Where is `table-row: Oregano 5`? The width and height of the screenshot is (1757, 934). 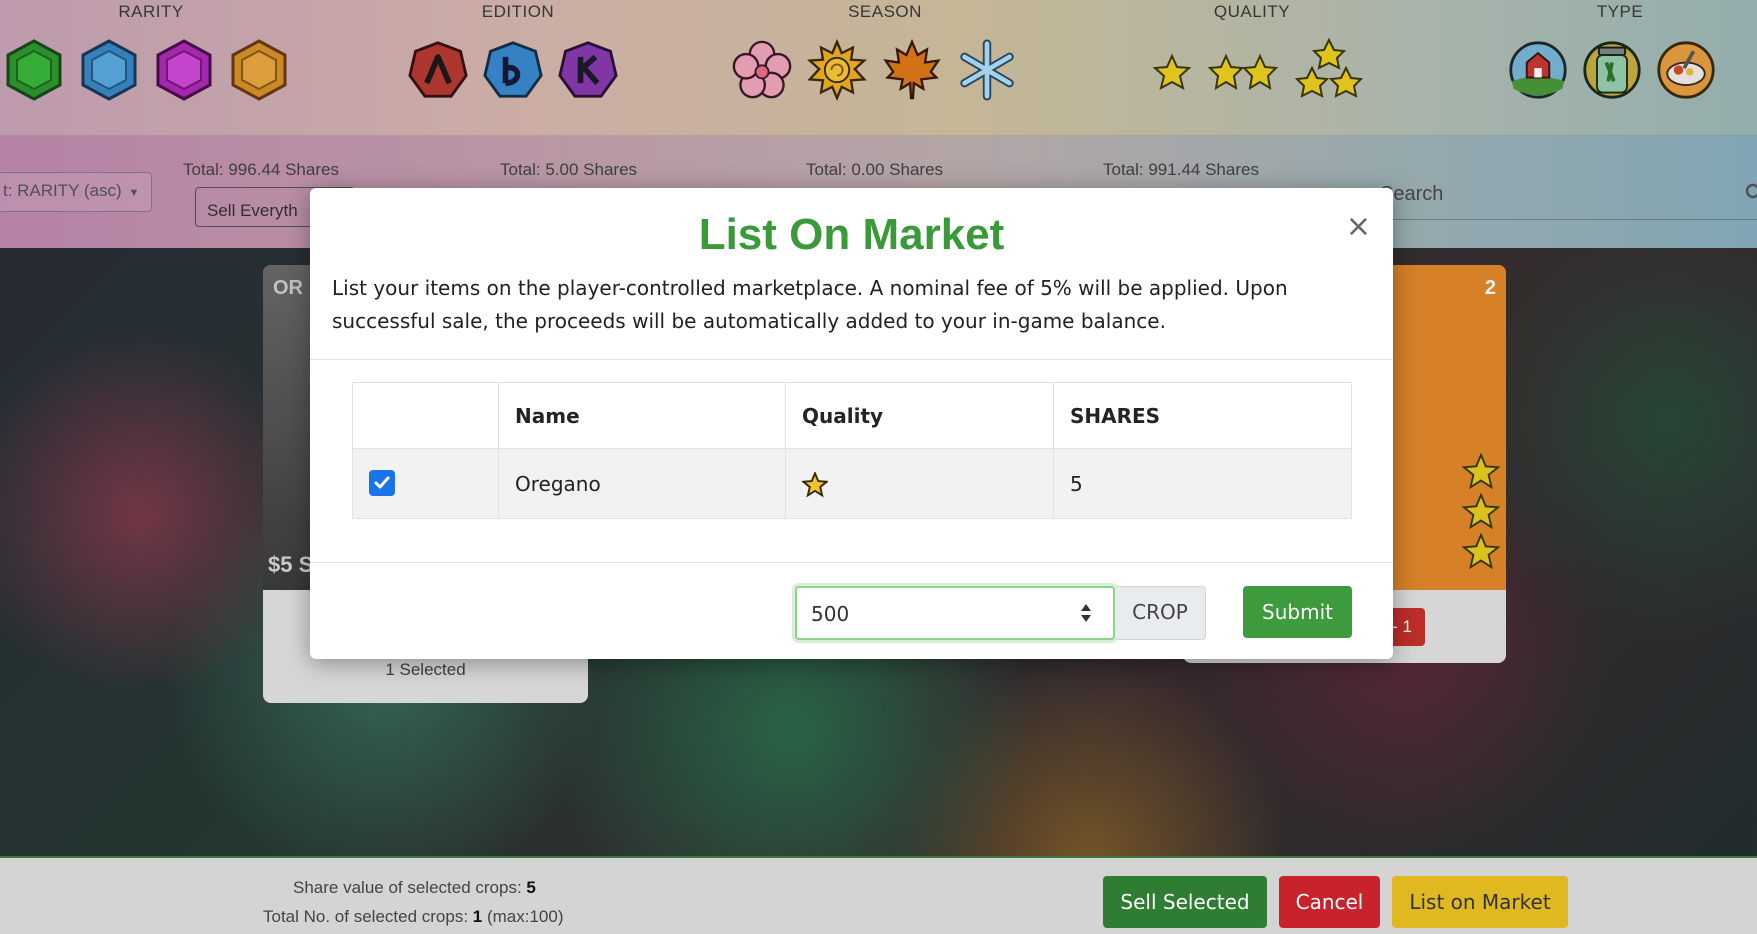 table-row: Oregano 5 is located at coordinates (852, 483).